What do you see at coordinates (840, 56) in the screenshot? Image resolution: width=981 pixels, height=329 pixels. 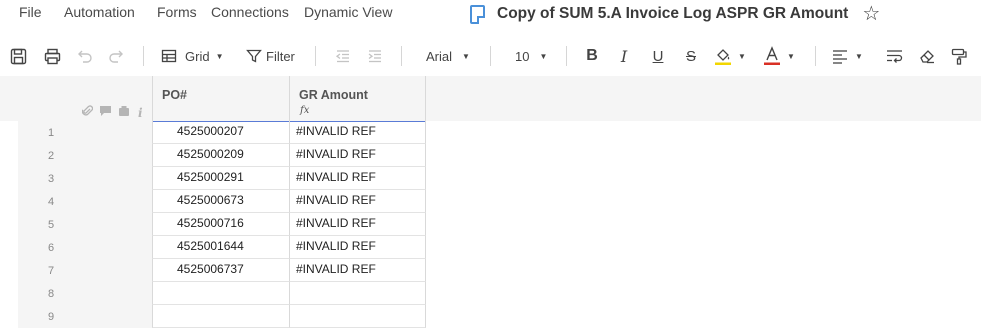 I see `align-icon` at bounding box center [840, 56].